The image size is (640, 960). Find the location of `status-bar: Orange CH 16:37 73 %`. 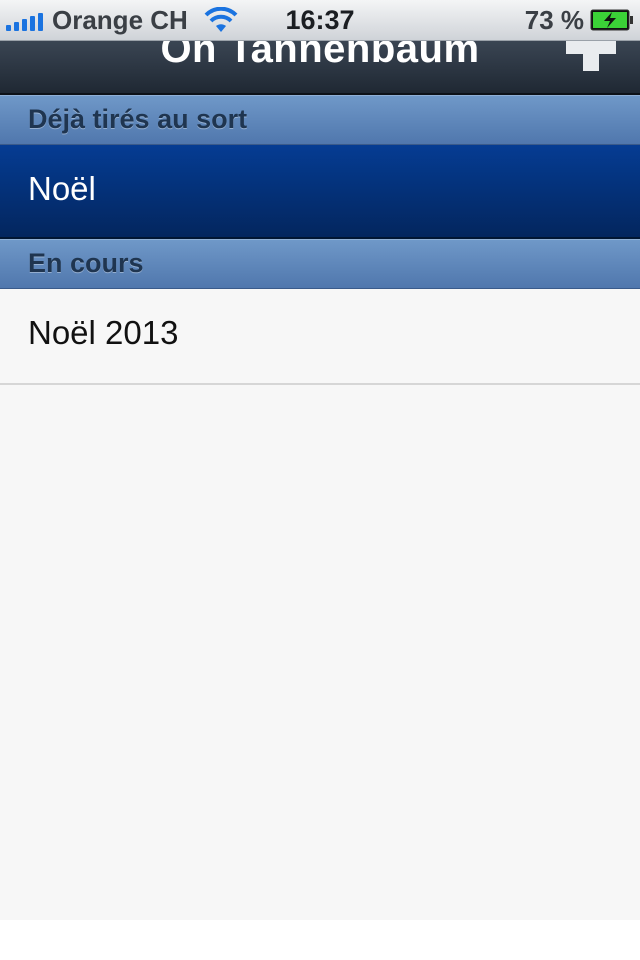

status-bar: Orange CH 16:37 73 % is located at coordinates (320, 20).